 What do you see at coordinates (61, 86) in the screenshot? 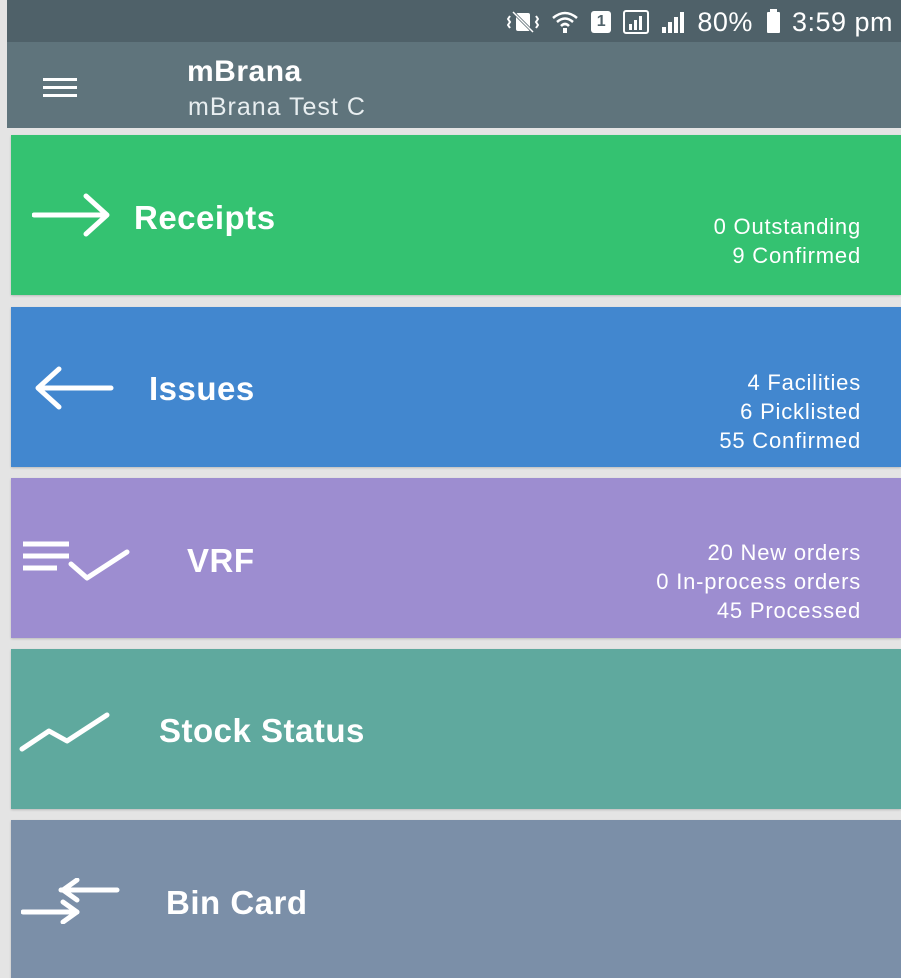
I see `hamburger-menu-icon` at bounding box center [61, 86].